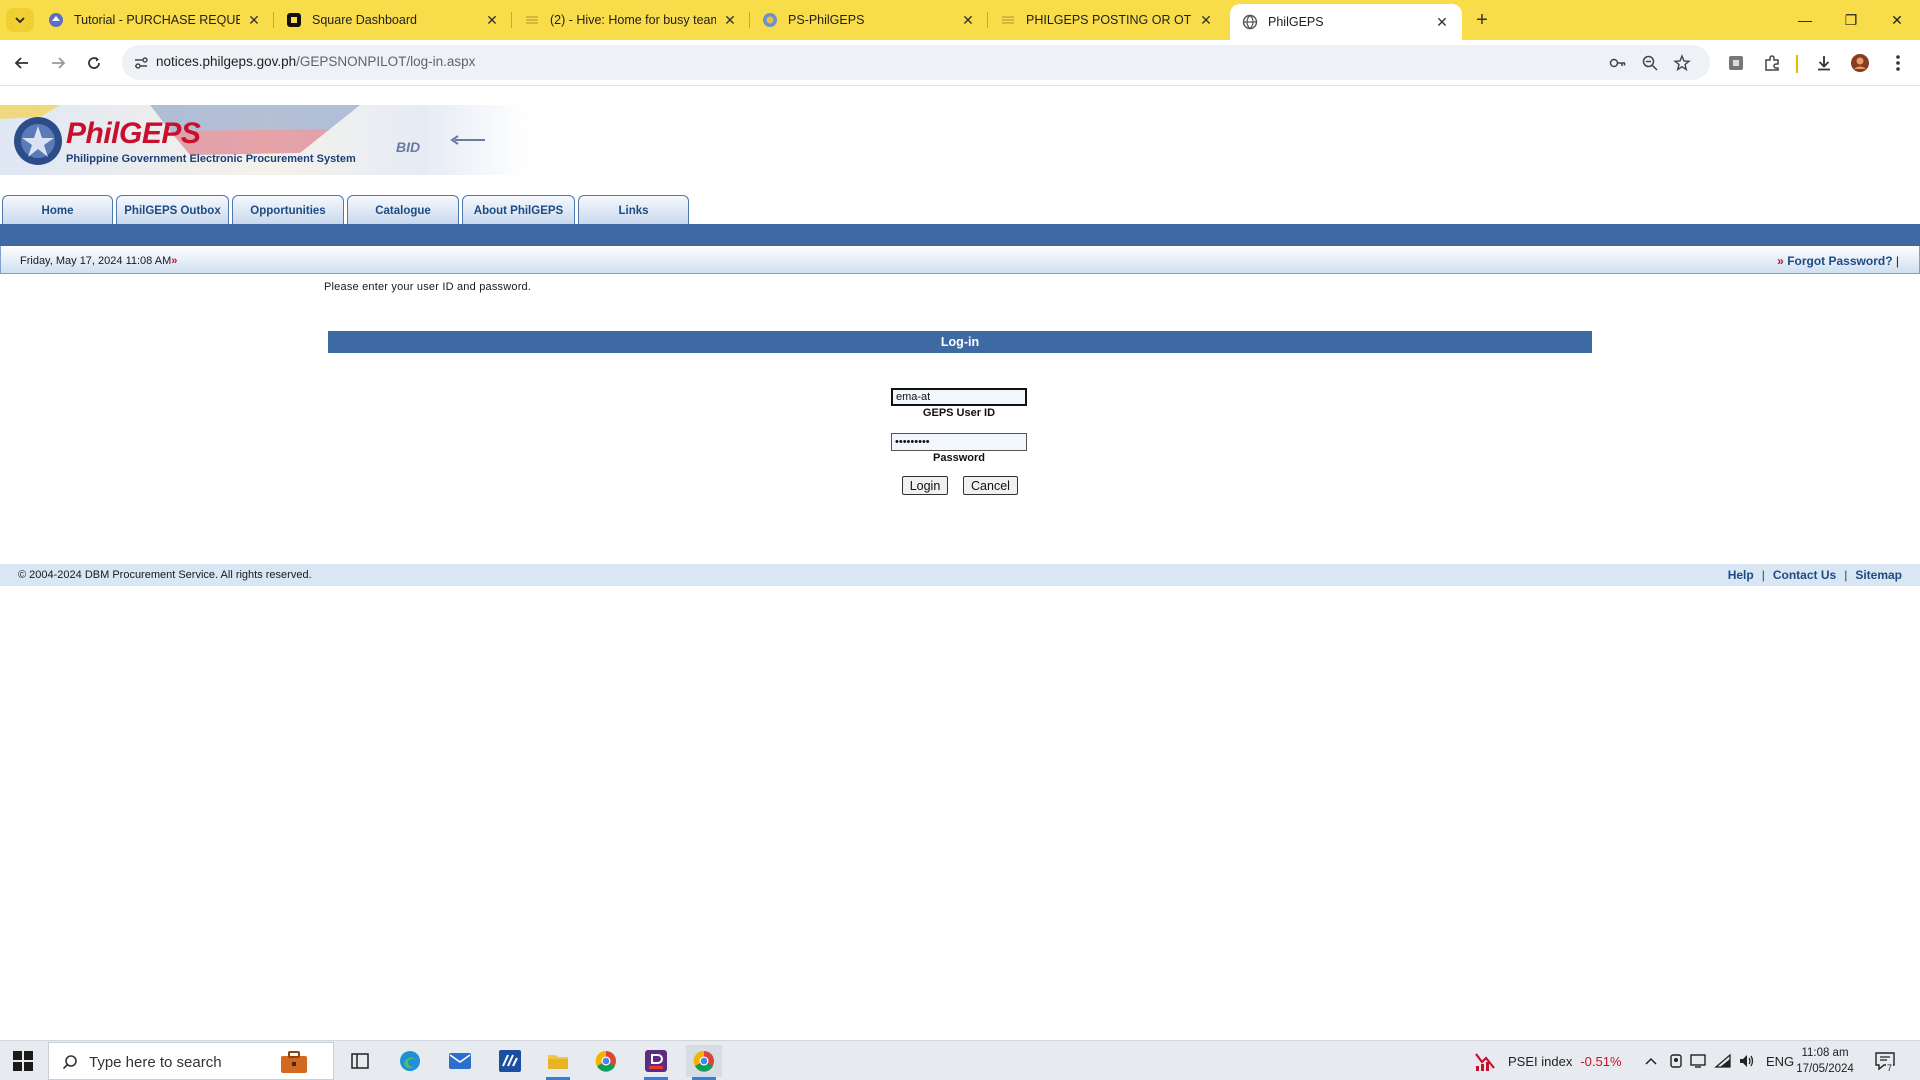 This screenshot has width=1920, height=1080. What do you see at coordinates (1698, 1060) in the screenshot?
I see `tray-display-icon` at bounding box center [1698, 1060].